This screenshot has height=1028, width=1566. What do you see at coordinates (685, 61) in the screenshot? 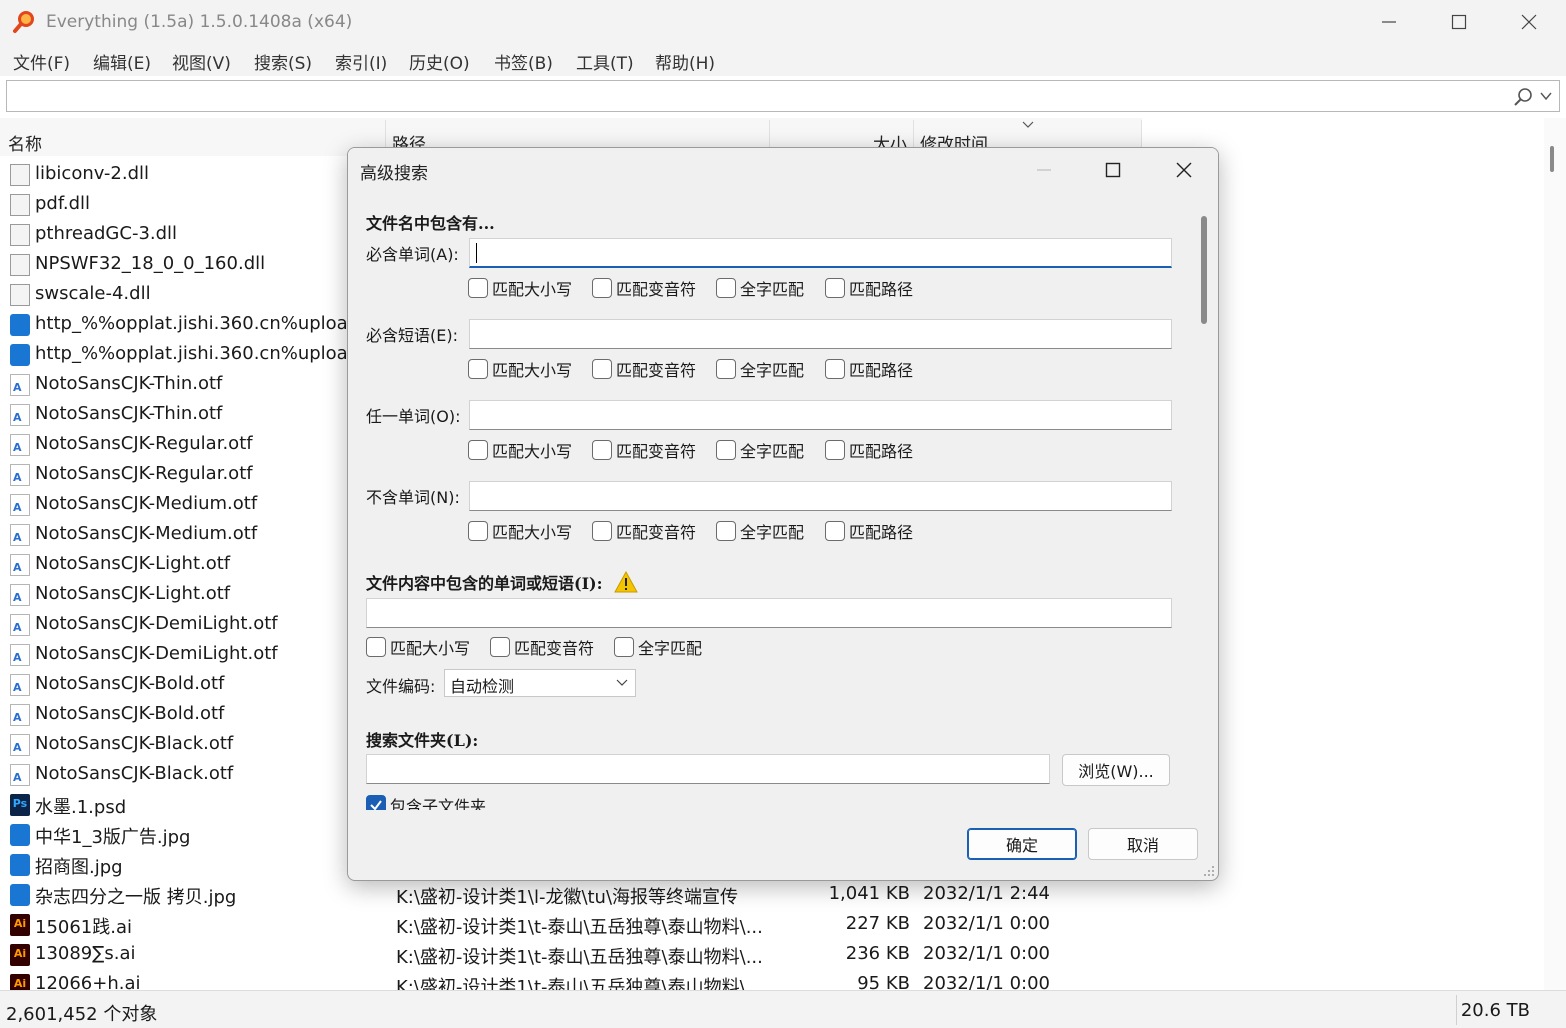
I see `menu-help: 帮助(H)` at bounding box center [685, 61].